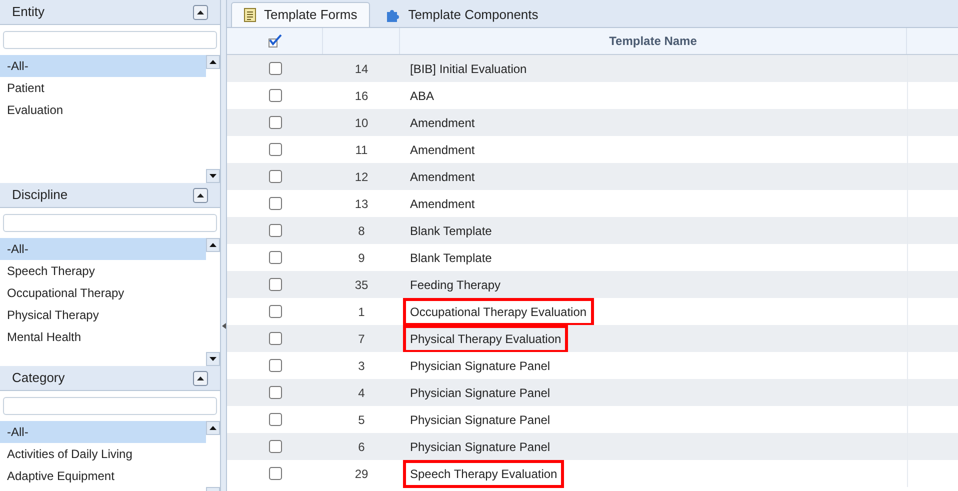 The height and width of the screenshot is (491, 958). Describe the element at coordinates (40, 195) in the screenshot. I see `panel-title: Discipline` at that location.